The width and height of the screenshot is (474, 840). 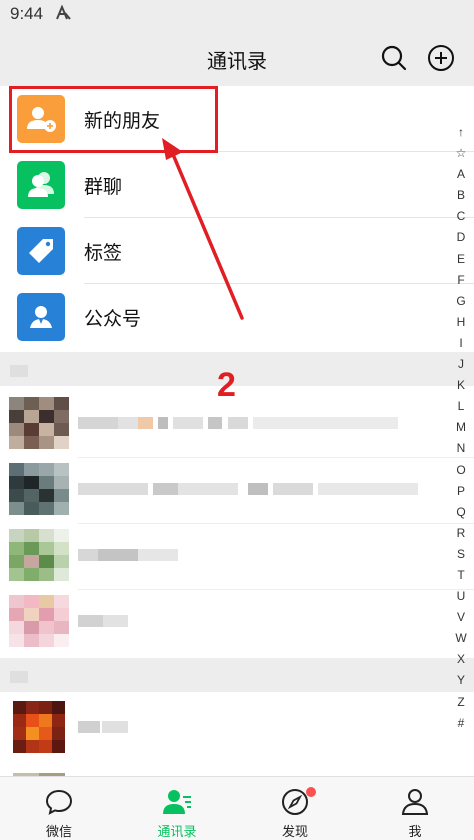 What do you see at coordinates (461, 554) in the screenshot?
I see `index-letter: S` at bounding box center [461, 554].